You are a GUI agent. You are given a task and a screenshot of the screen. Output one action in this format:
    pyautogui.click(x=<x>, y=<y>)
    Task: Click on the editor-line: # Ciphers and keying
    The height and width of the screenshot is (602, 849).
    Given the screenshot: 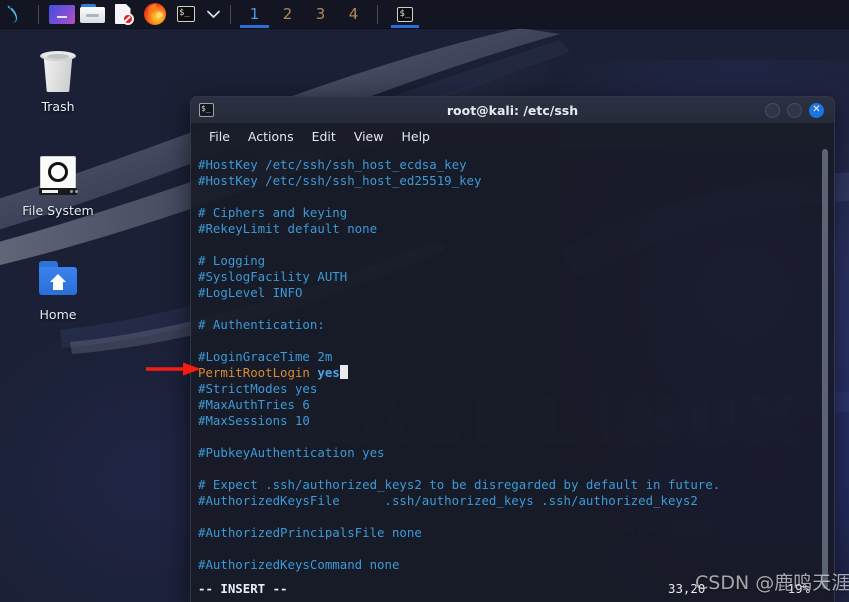 What is the action you would take?
    pyautogui.click(x=273, y=212)
    